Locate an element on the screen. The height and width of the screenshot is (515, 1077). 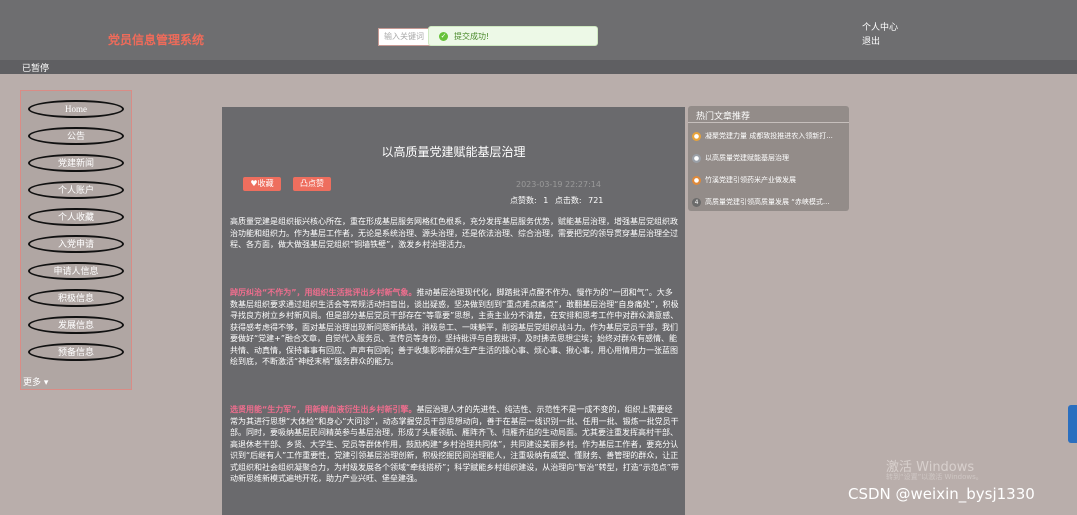
like-button: 凸点赞 is located at coordinates (312, 184).